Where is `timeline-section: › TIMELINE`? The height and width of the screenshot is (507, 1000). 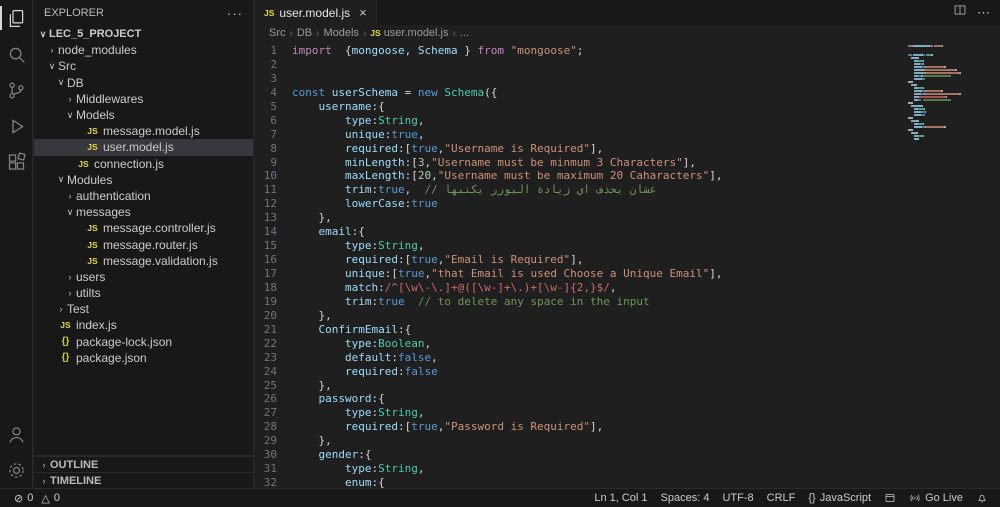
timeline-section: › TIMELINE is located at coordinates (143, 480).